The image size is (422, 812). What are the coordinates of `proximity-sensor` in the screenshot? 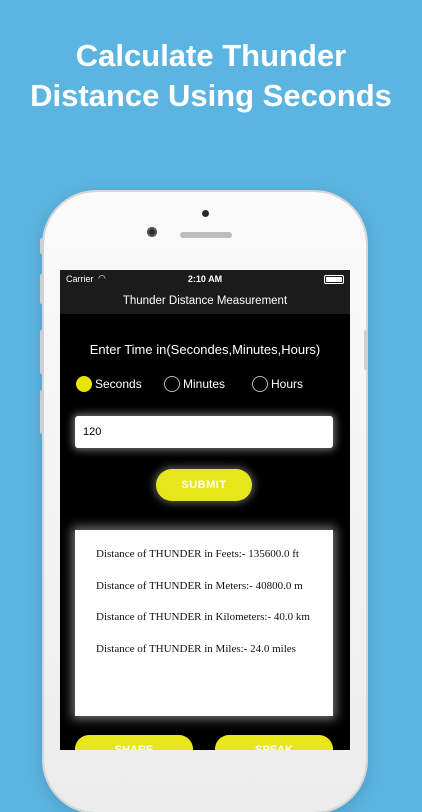 It's located at (205, 213).